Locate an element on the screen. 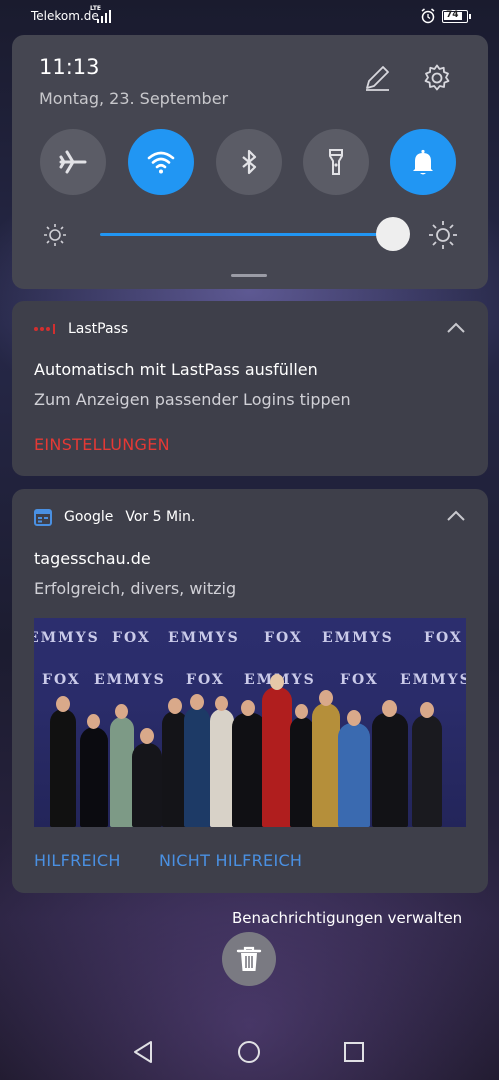  sound-tile is located at coordinates (423, 162).